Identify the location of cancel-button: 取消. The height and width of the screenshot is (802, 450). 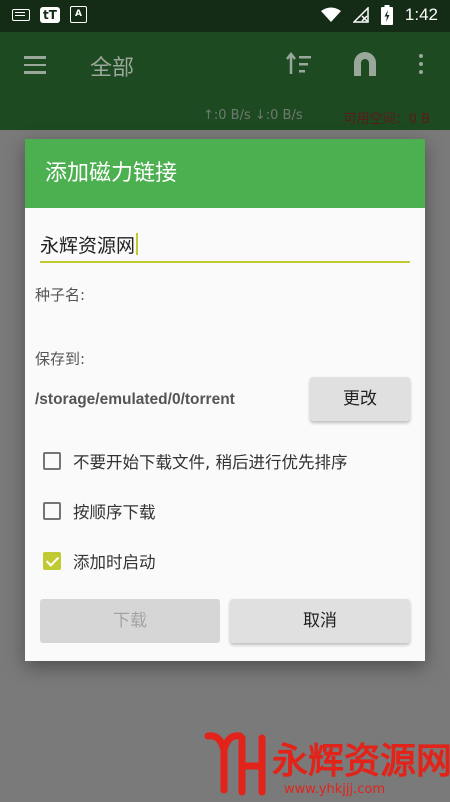
(320, 621).